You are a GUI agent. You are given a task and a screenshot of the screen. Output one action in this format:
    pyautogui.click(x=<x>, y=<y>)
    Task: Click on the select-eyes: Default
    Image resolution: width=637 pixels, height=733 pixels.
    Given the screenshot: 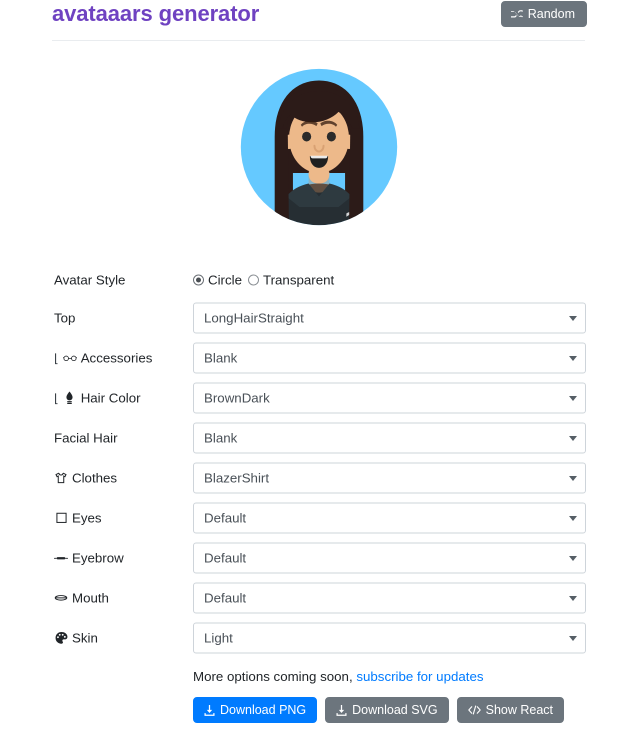 What is the action you would take?
    pyautogui.click(x=389, y=518)
    